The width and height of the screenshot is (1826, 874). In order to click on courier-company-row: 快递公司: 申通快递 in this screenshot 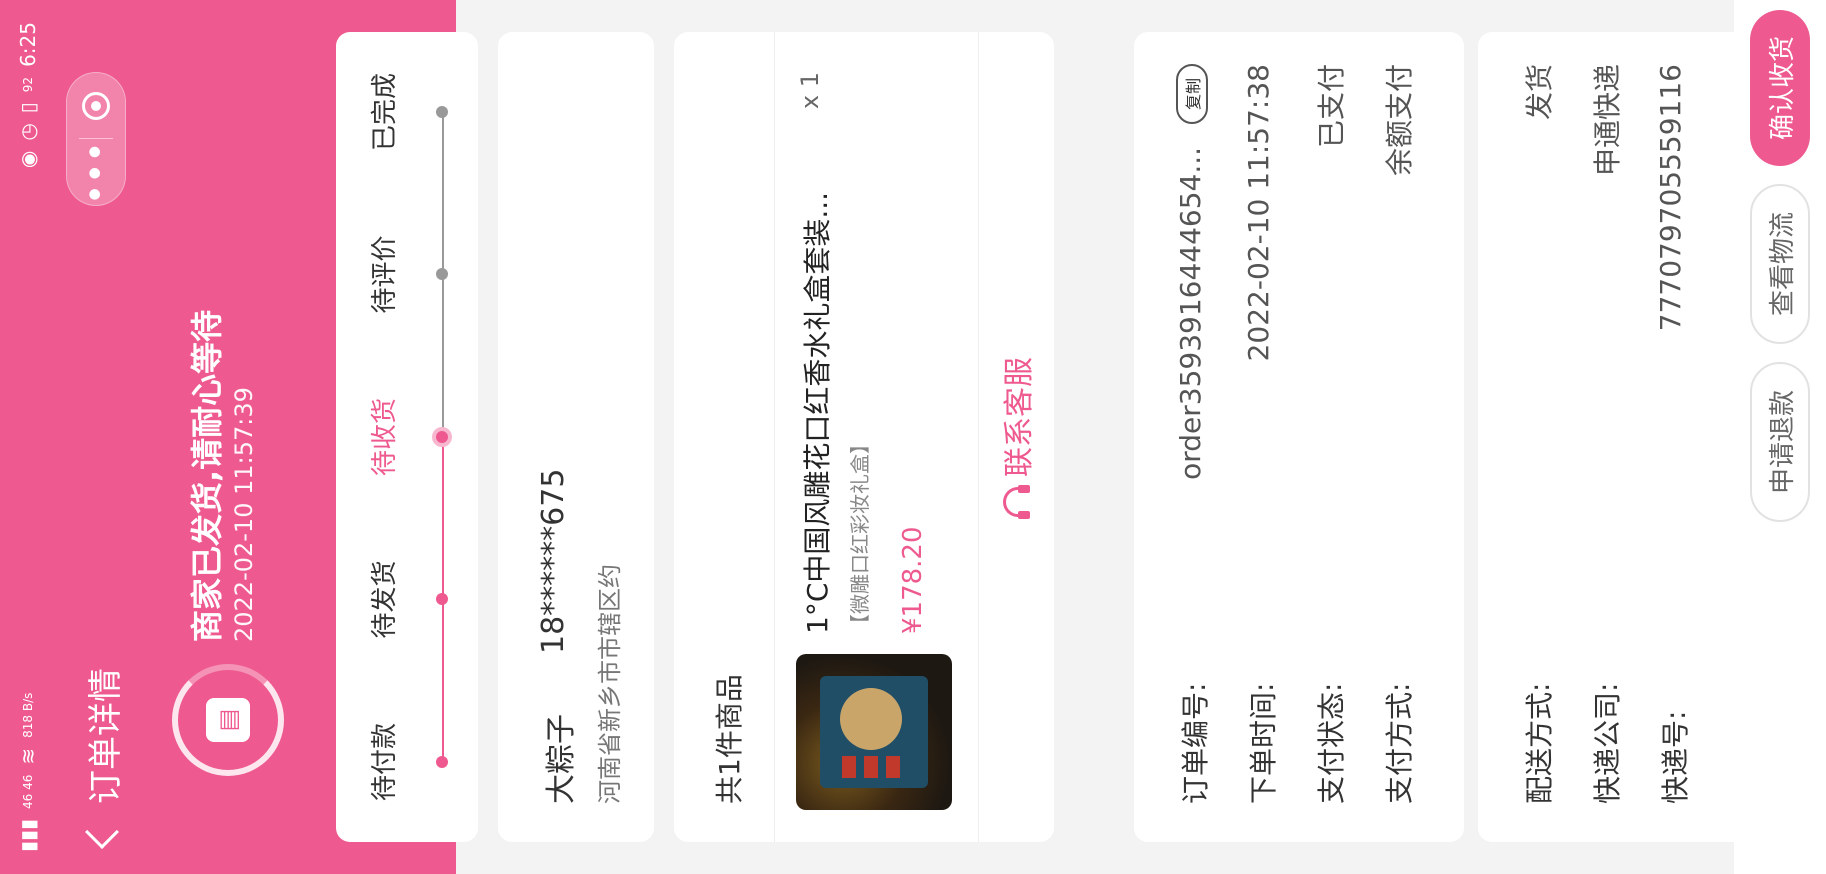, I will do `click(1606, 434)`.